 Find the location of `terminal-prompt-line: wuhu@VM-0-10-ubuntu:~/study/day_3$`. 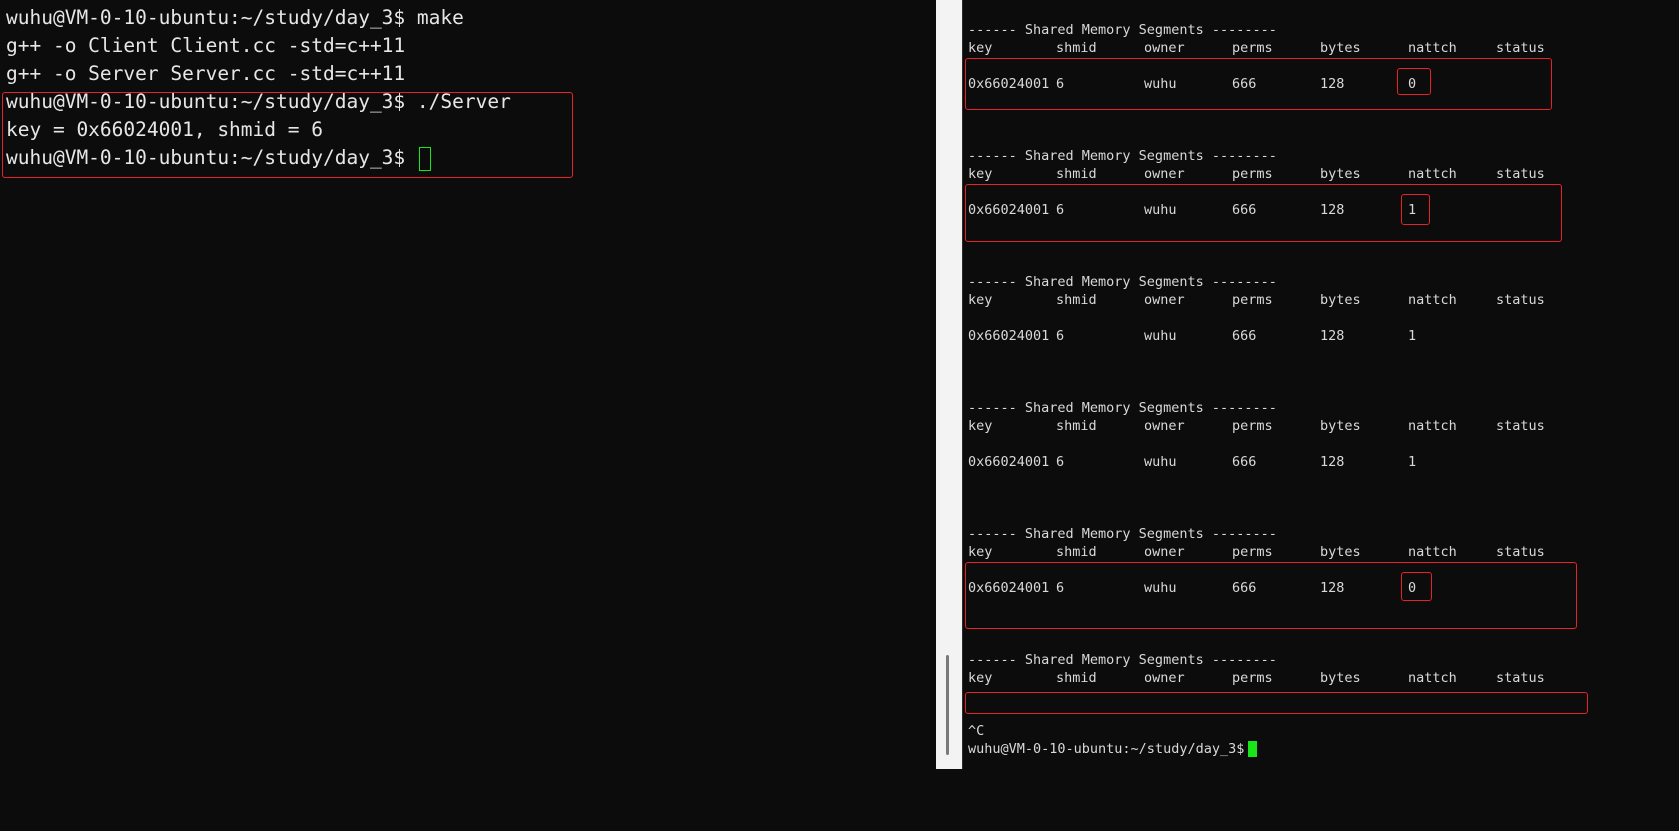

terminal-prompt-line: wuhu@VM-0-10-ubuntu:~/study/day_3$ is located at coordinates (1113, 749).